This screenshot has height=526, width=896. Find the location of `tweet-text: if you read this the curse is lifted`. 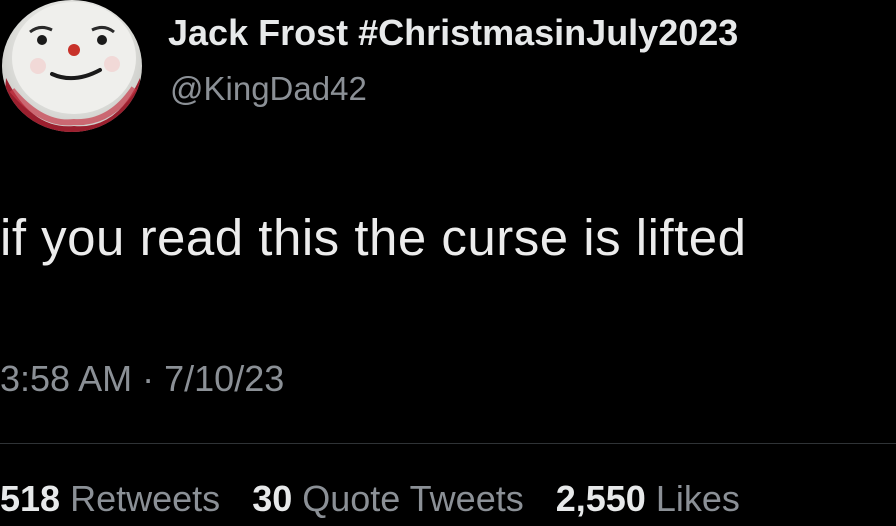

tweet-text: if you read this the curse is lifted is located at coordinates (373, 237).